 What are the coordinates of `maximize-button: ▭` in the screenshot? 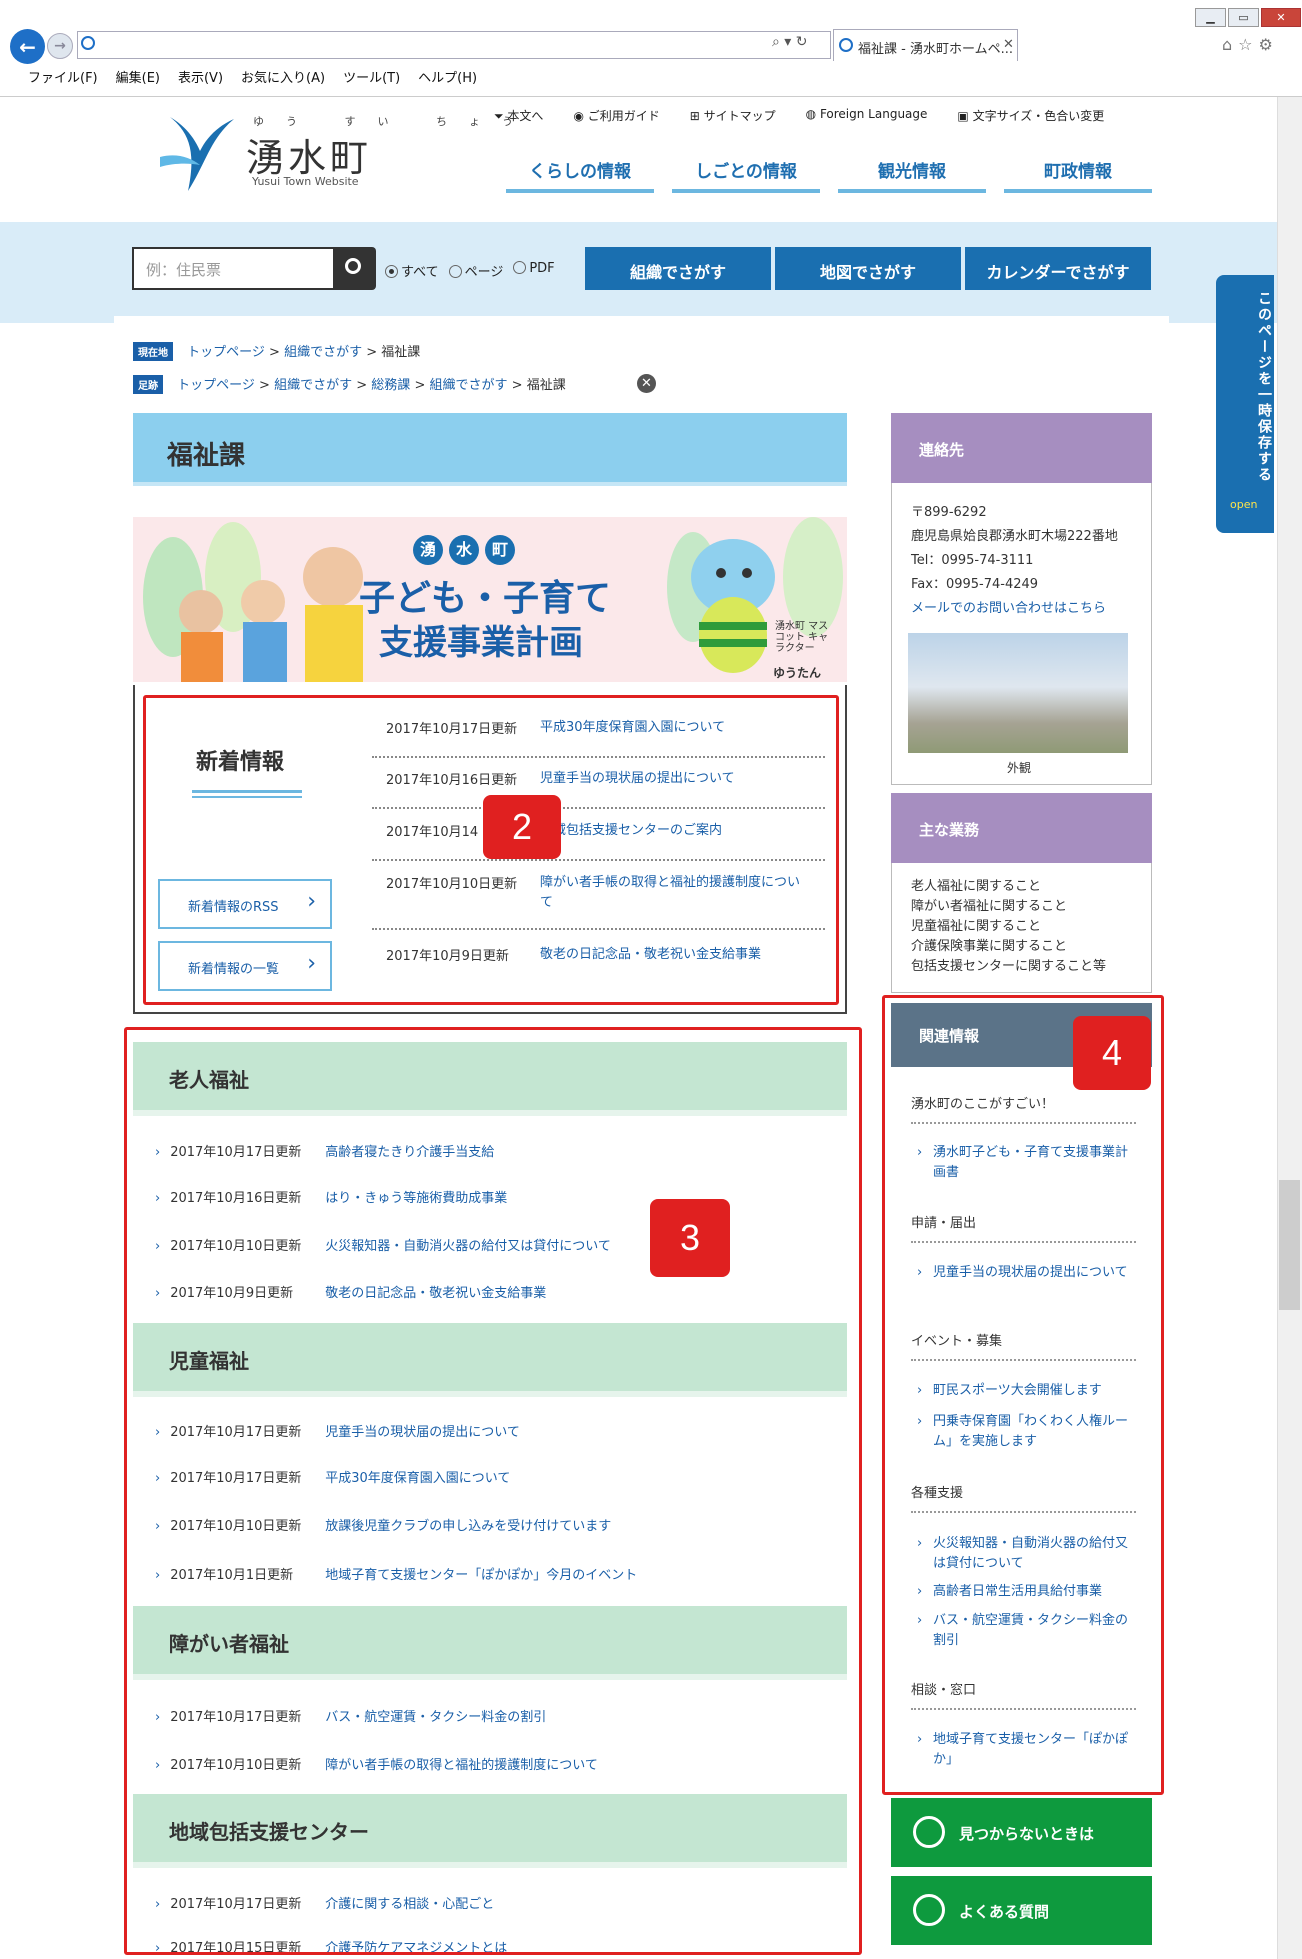 It's located at (1243, 17).